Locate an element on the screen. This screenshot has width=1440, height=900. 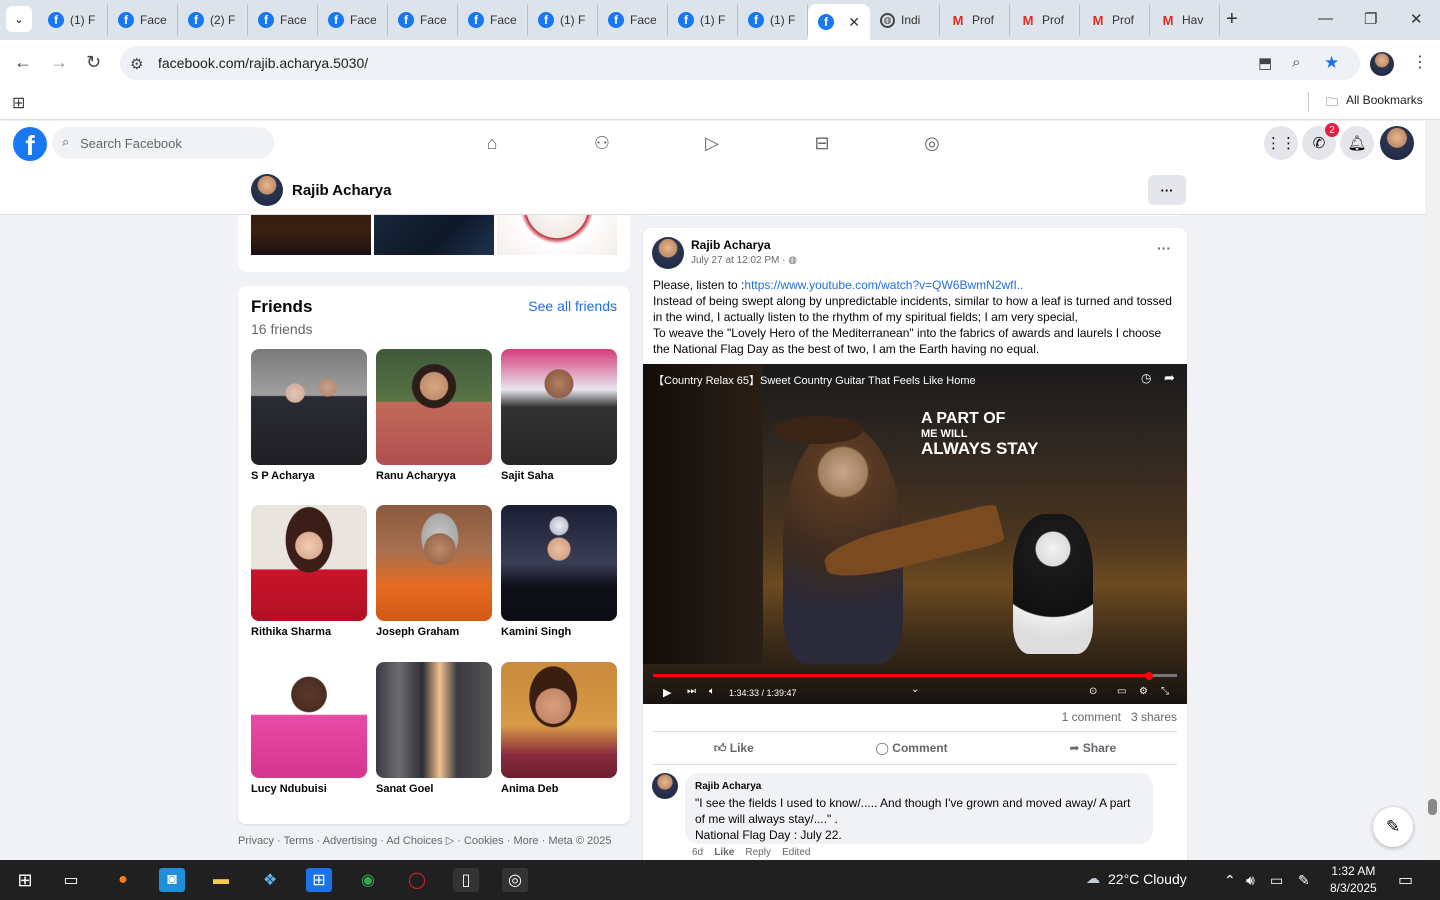
firefox-icon: ● is located at coordinates (123, 880).